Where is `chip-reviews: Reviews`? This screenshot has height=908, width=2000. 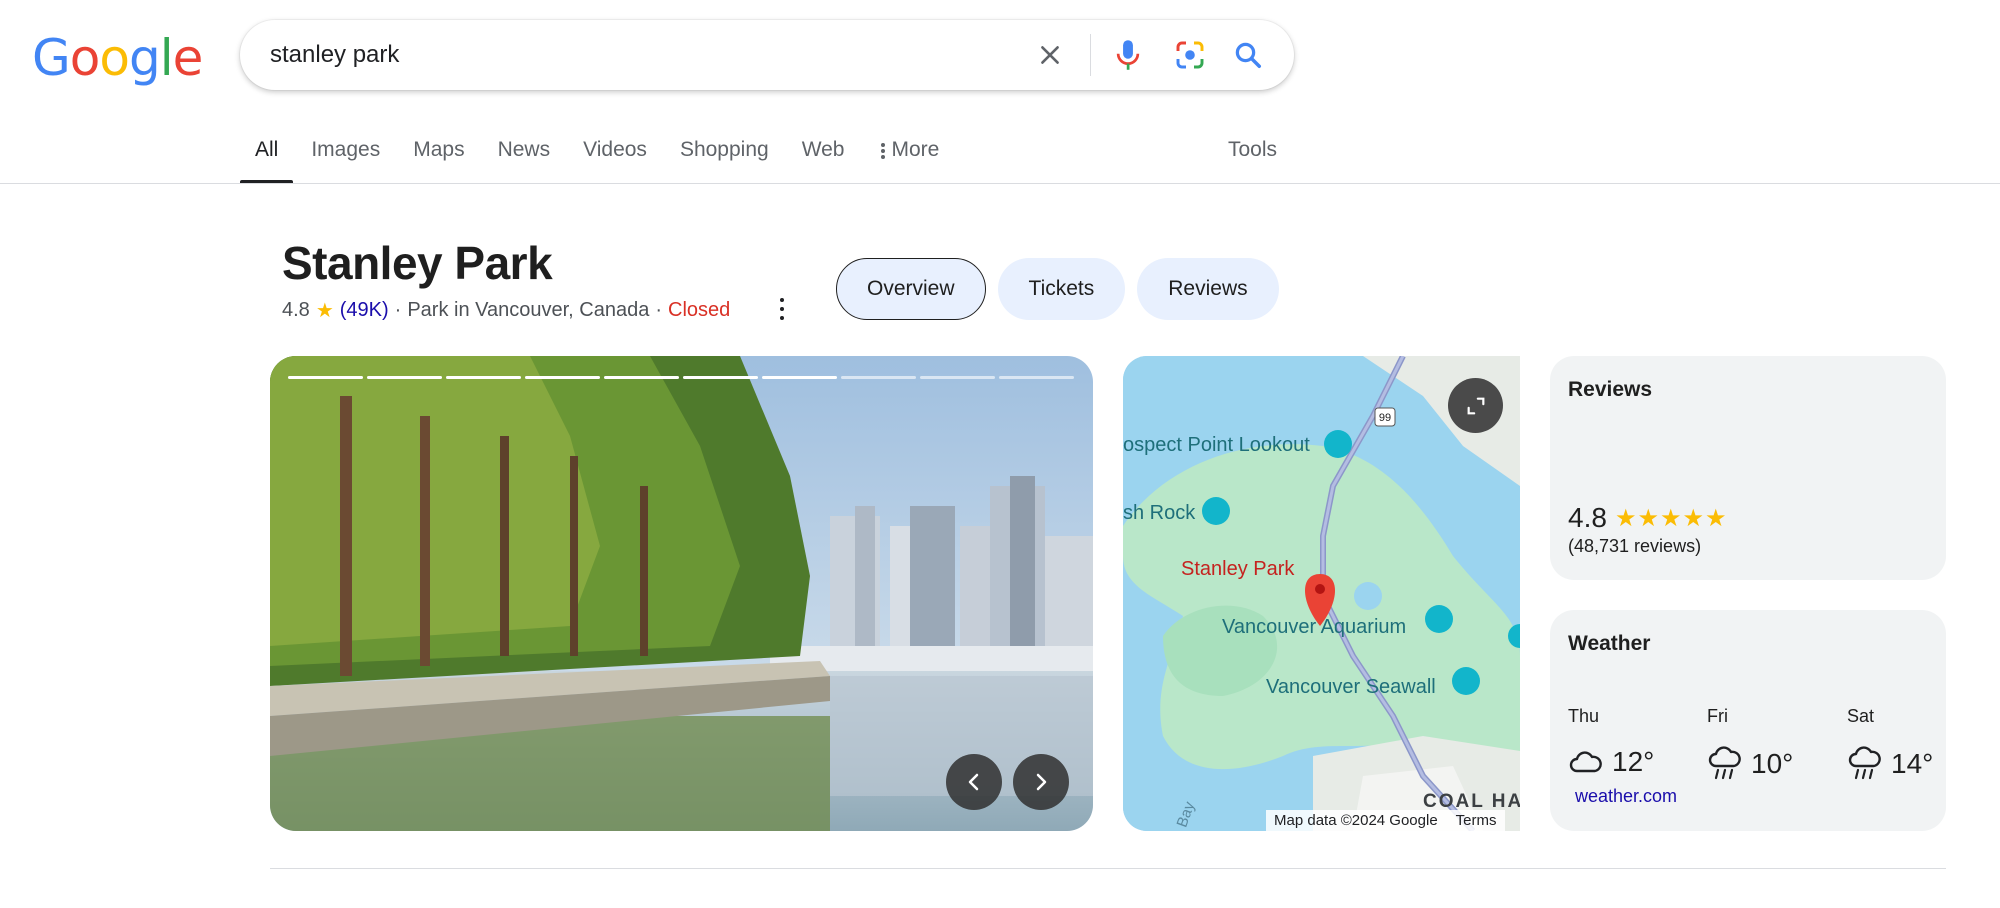
chip-reviews: Reviews is located at coordinates (1208, 289).